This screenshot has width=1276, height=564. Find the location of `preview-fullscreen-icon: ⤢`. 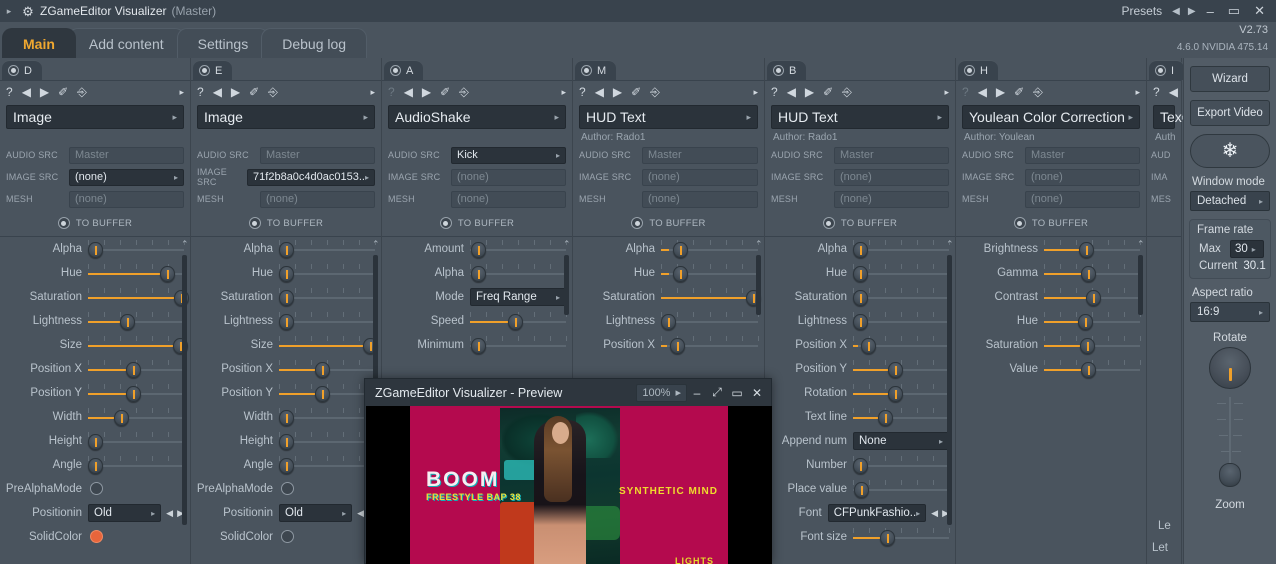

preview-fullscreen-icon: ⤢ is located at coordinates (717, 392).